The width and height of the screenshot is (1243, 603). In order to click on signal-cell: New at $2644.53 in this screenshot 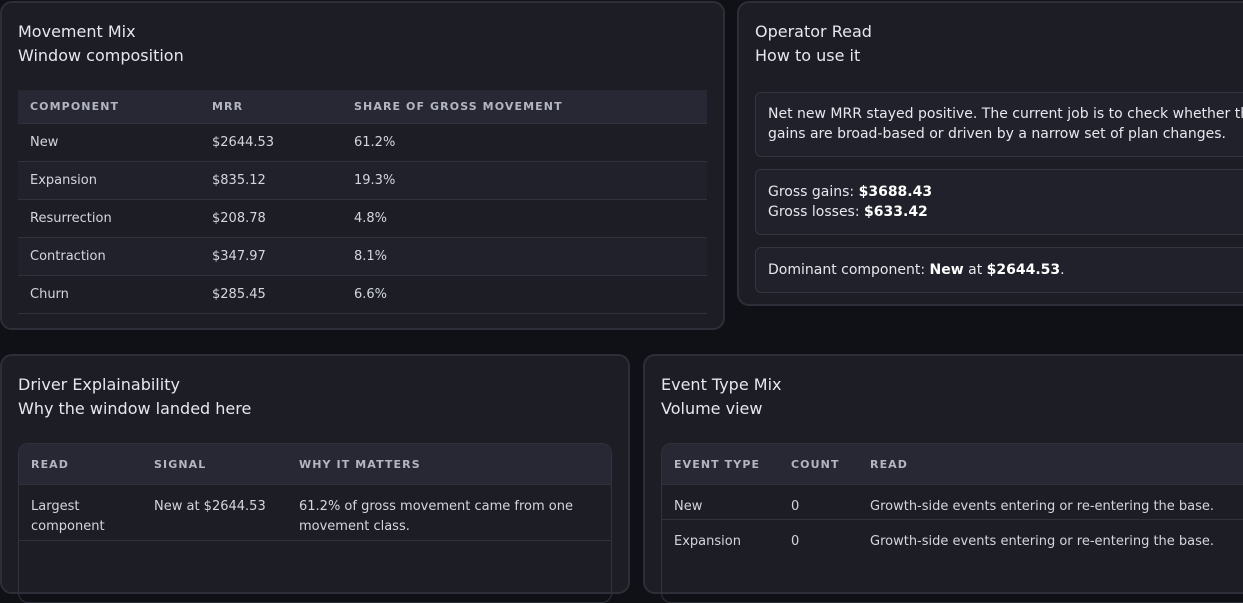, I will do `click(214, 511)`.